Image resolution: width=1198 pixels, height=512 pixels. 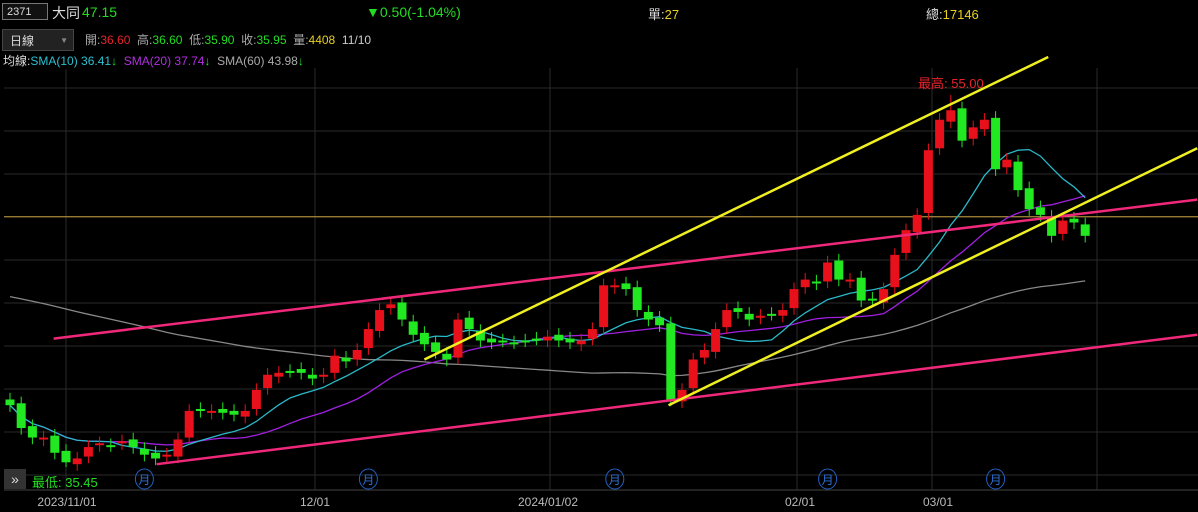 What do you see at coordinates (938, 502) in the screenshot?
I see `x-axis-label: 03/01` at bounding box center [938, 502].